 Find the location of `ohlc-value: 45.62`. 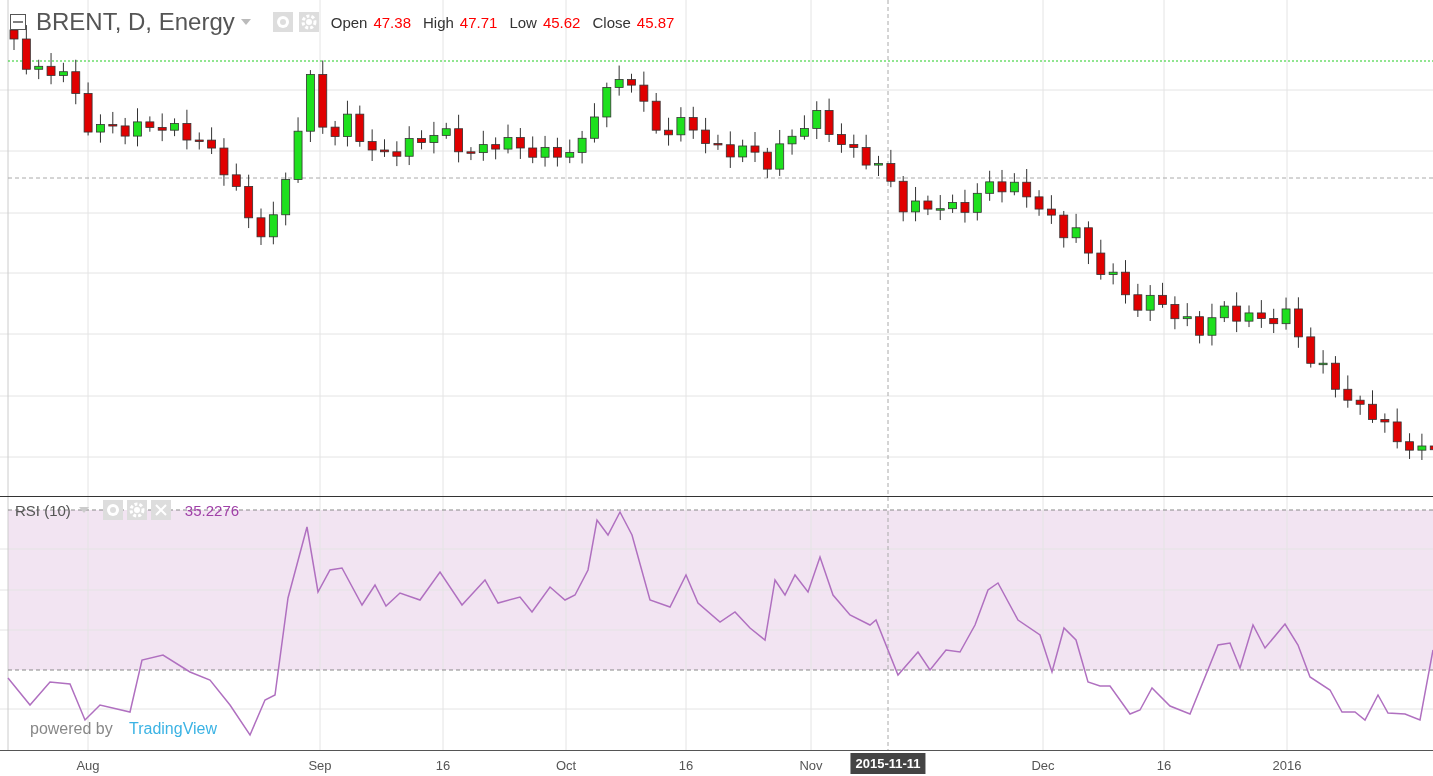

ohlc-value: 45.62 is located at coordinates (561, 22).